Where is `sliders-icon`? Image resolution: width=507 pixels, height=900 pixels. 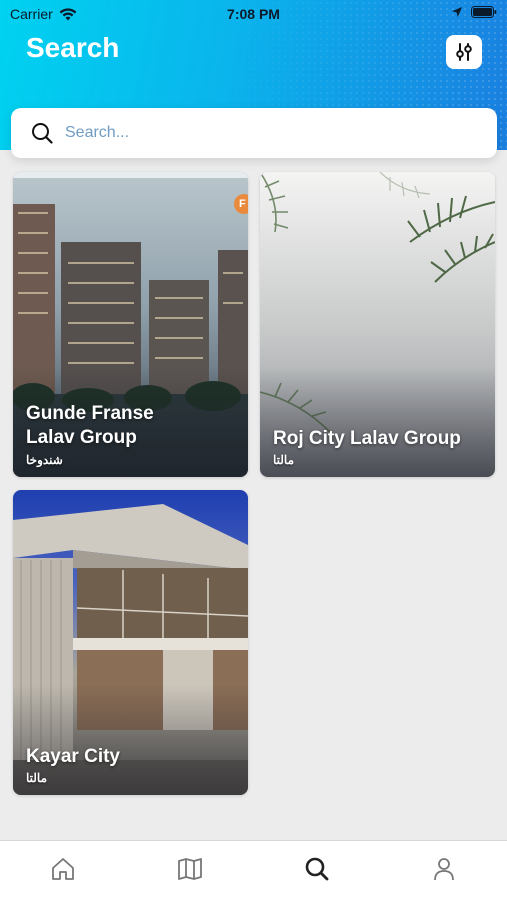
sliders-icon is located at coordinates (464, 52).